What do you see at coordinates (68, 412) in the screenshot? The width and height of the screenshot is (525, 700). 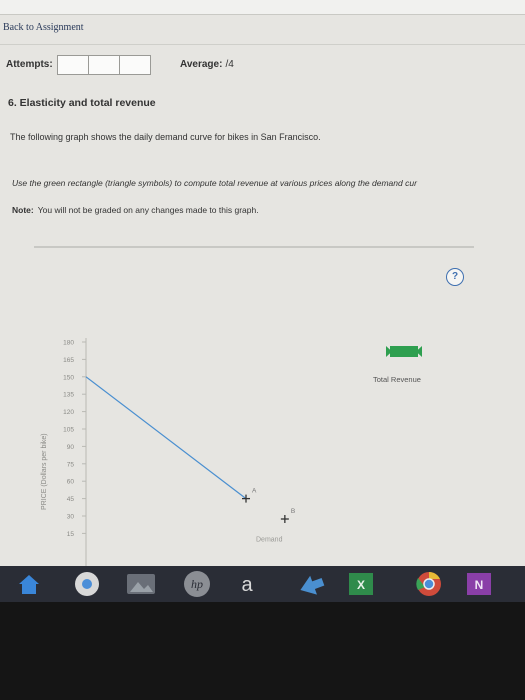 I see `y-tick-label: 120` at bounding box center [68, 412].